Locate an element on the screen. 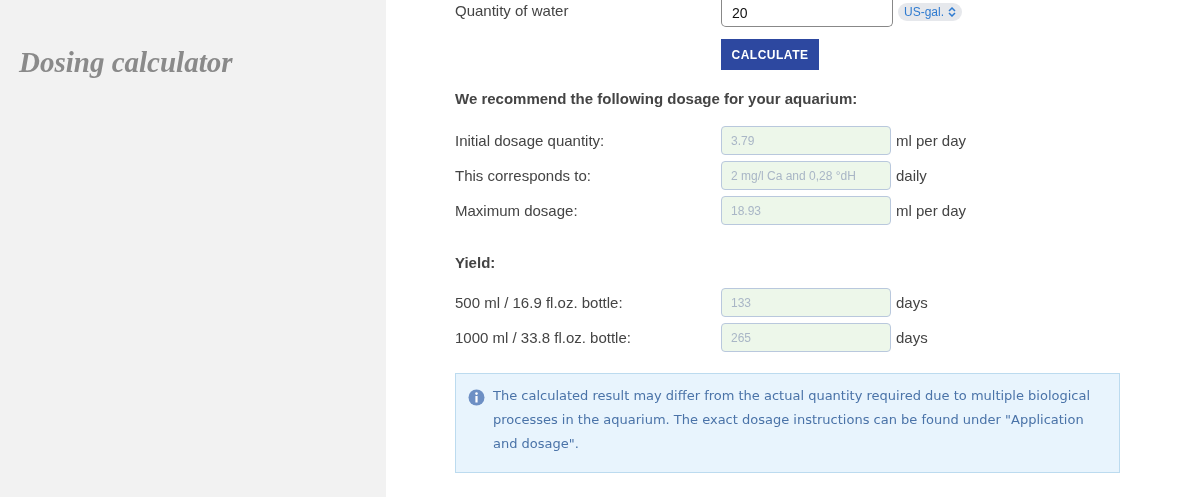 The height and width of the screenshot is (497, 1200). info-icon is located at coordinates (476, 397).